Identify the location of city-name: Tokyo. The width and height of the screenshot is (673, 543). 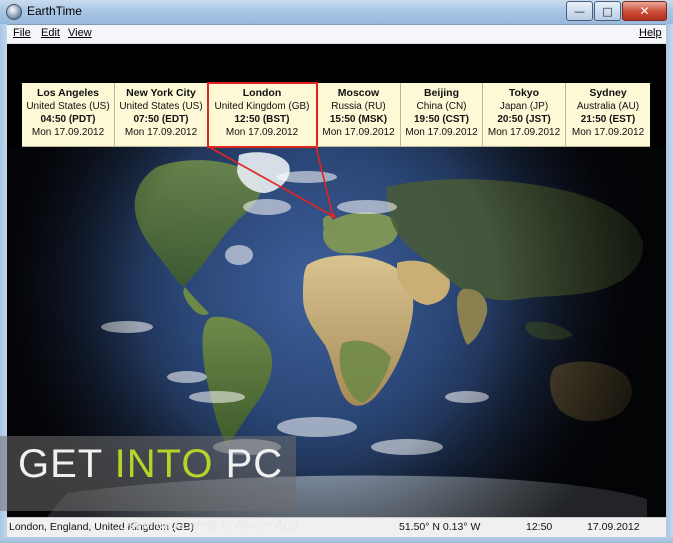
(524, 93).